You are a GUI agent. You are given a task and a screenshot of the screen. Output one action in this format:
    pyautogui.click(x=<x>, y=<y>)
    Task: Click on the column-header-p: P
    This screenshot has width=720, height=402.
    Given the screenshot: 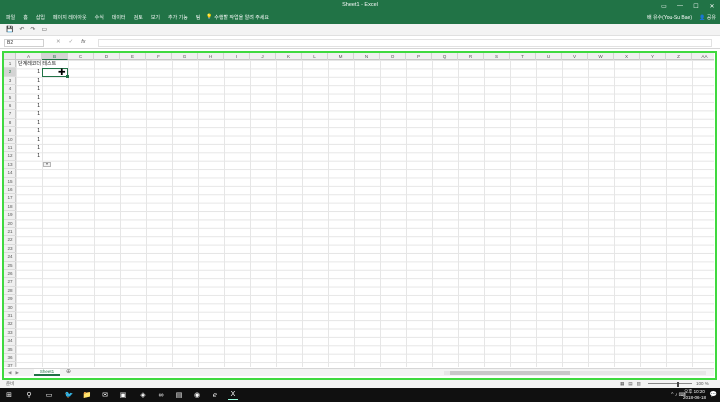 What is the action you would take?
    pyautogui.click(x=419, y=56)
    